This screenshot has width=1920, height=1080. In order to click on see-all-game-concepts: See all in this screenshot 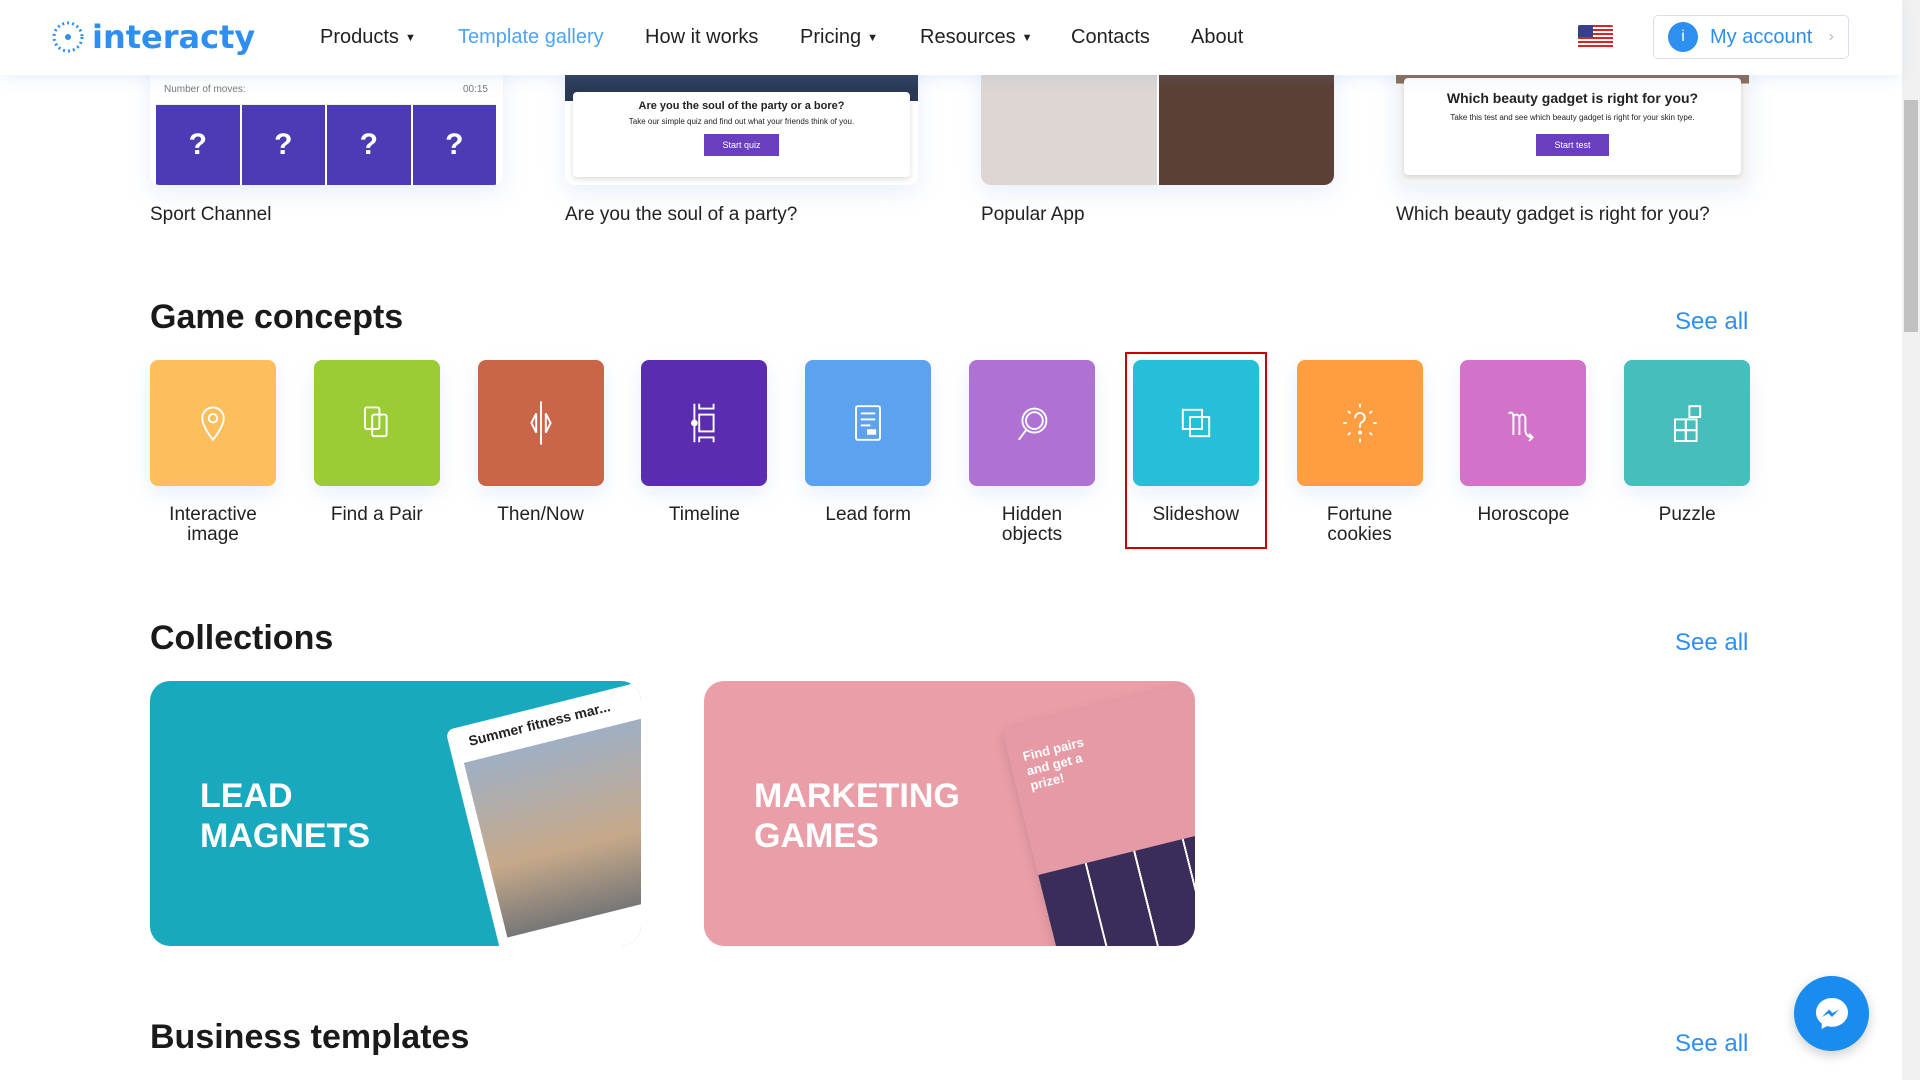, I will do `click(1711, 322)`.